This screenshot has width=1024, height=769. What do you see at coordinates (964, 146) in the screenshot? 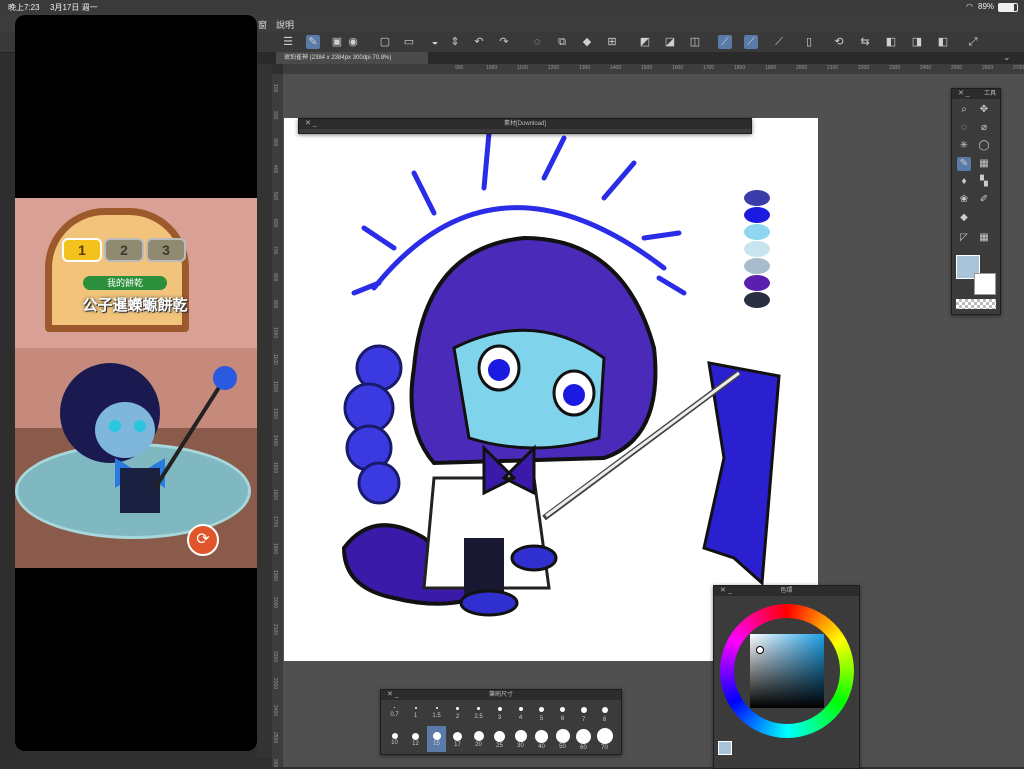
I see `magic-wand-icon: ✳` at bounding box center [964, 146].